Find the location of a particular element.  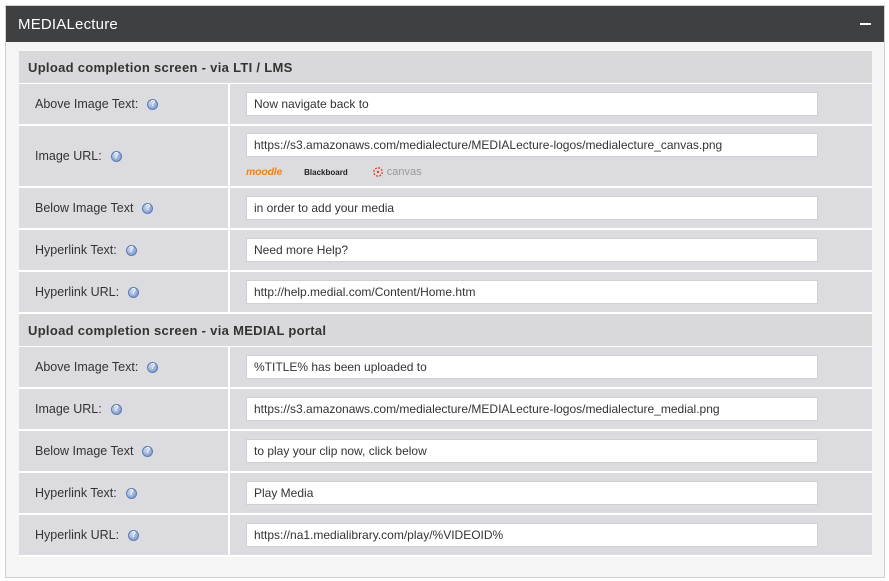

row-portal-above-image-text: Above Image Text: ? is located at coordinates (445, 368).